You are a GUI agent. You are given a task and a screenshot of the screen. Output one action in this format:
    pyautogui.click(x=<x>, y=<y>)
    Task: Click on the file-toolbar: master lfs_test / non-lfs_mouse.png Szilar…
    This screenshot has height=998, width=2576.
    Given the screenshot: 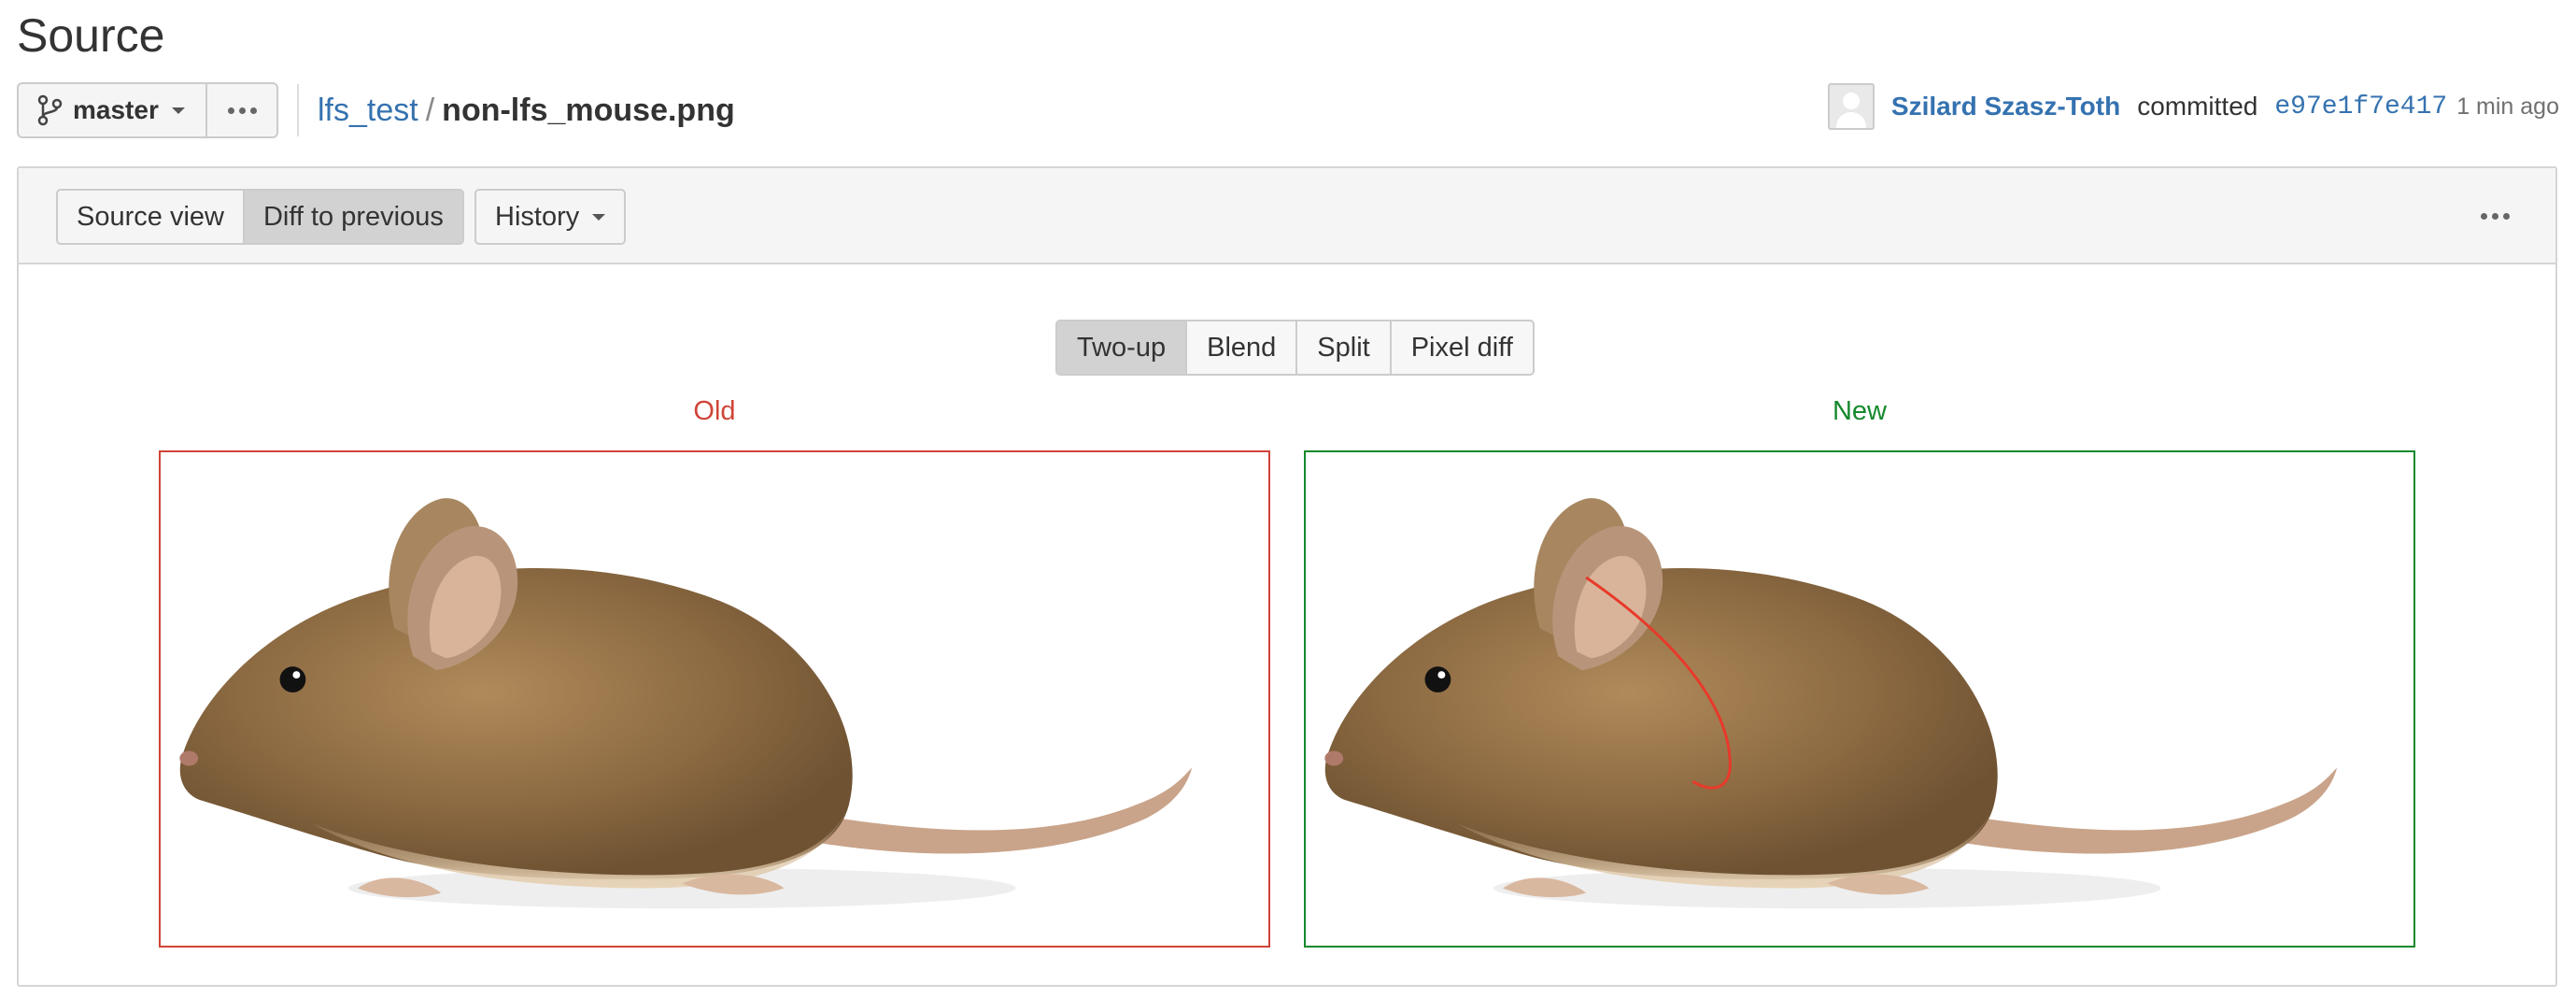 What is the action you would take?
    pyautogui.click(x=1288, y=110)
    